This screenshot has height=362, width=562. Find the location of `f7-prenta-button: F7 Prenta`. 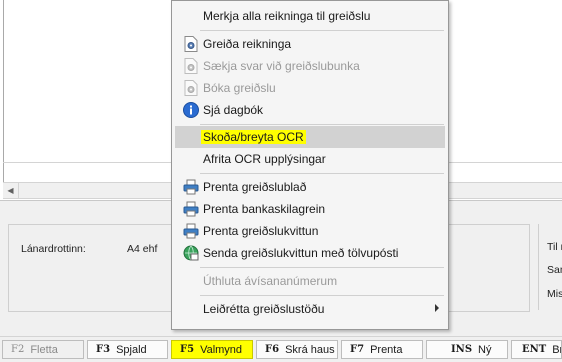

f7-prenta-button: F7 Prenta is located at coordinates (382, 349).